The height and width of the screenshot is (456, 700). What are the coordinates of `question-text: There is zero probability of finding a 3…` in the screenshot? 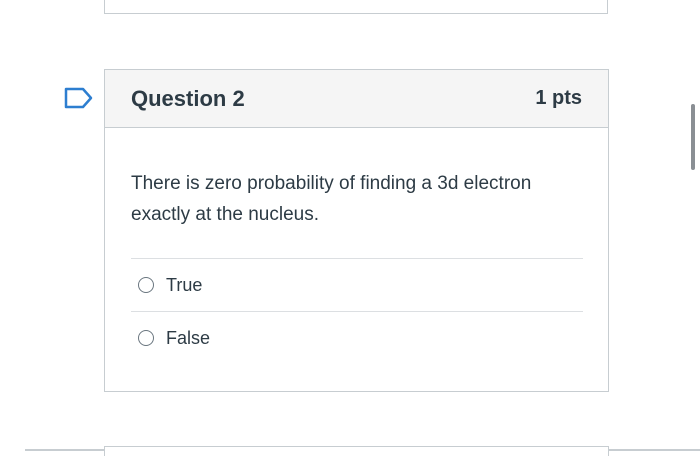 It's located at (331, 199).